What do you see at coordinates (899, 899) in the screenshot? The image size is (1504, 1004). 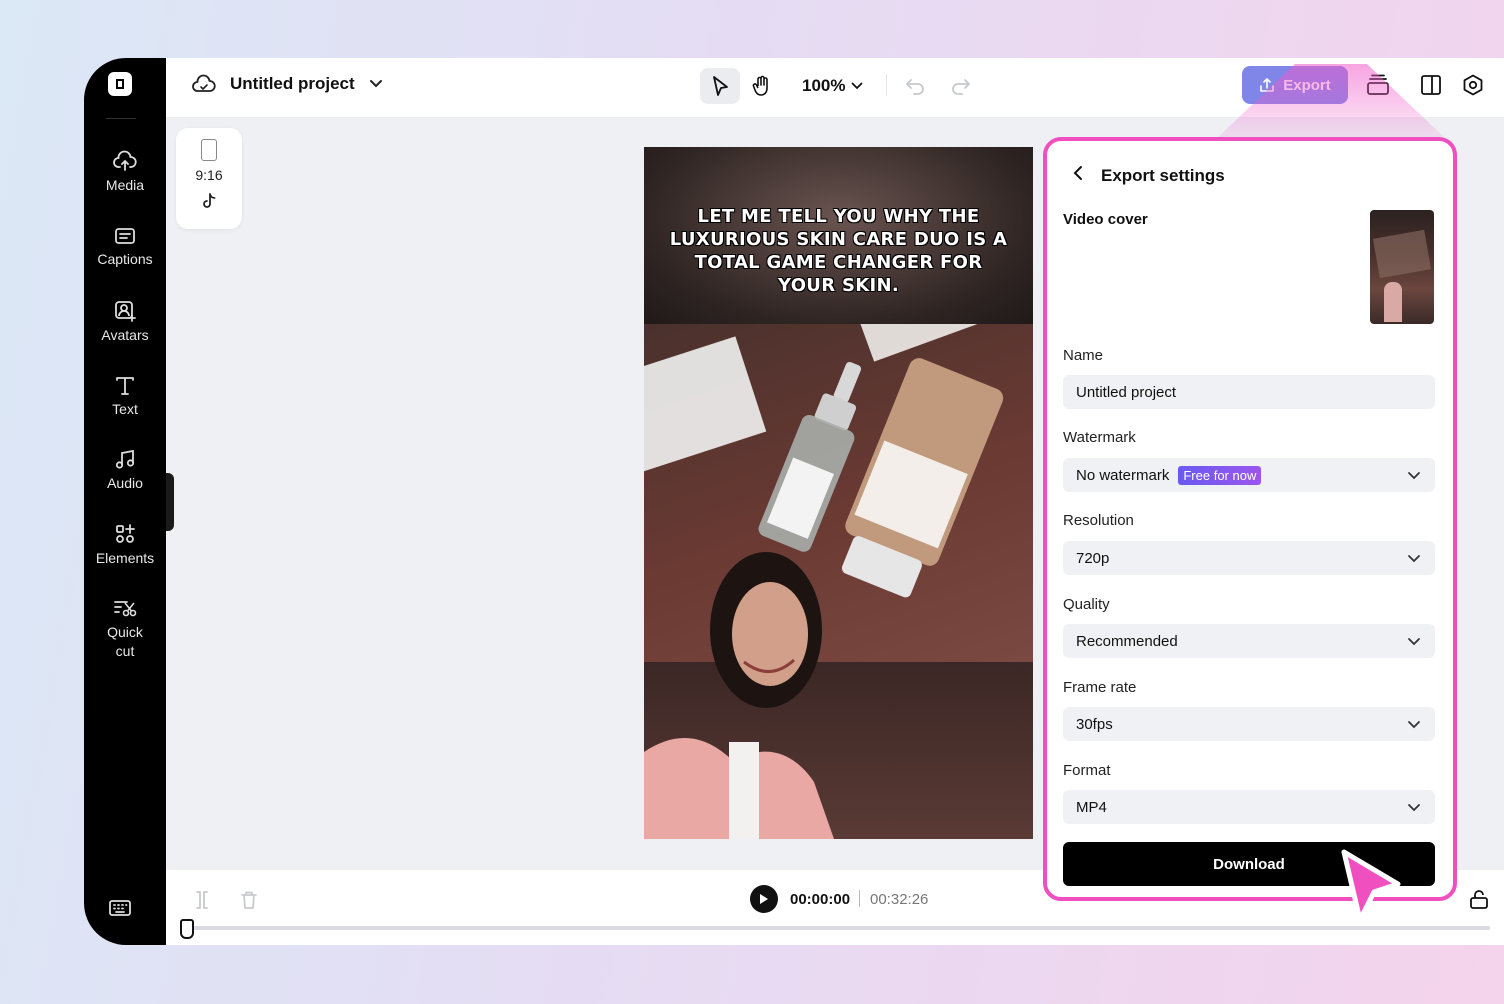 I see `total-duration: 00:32:26` at bounding box center [899, 899].